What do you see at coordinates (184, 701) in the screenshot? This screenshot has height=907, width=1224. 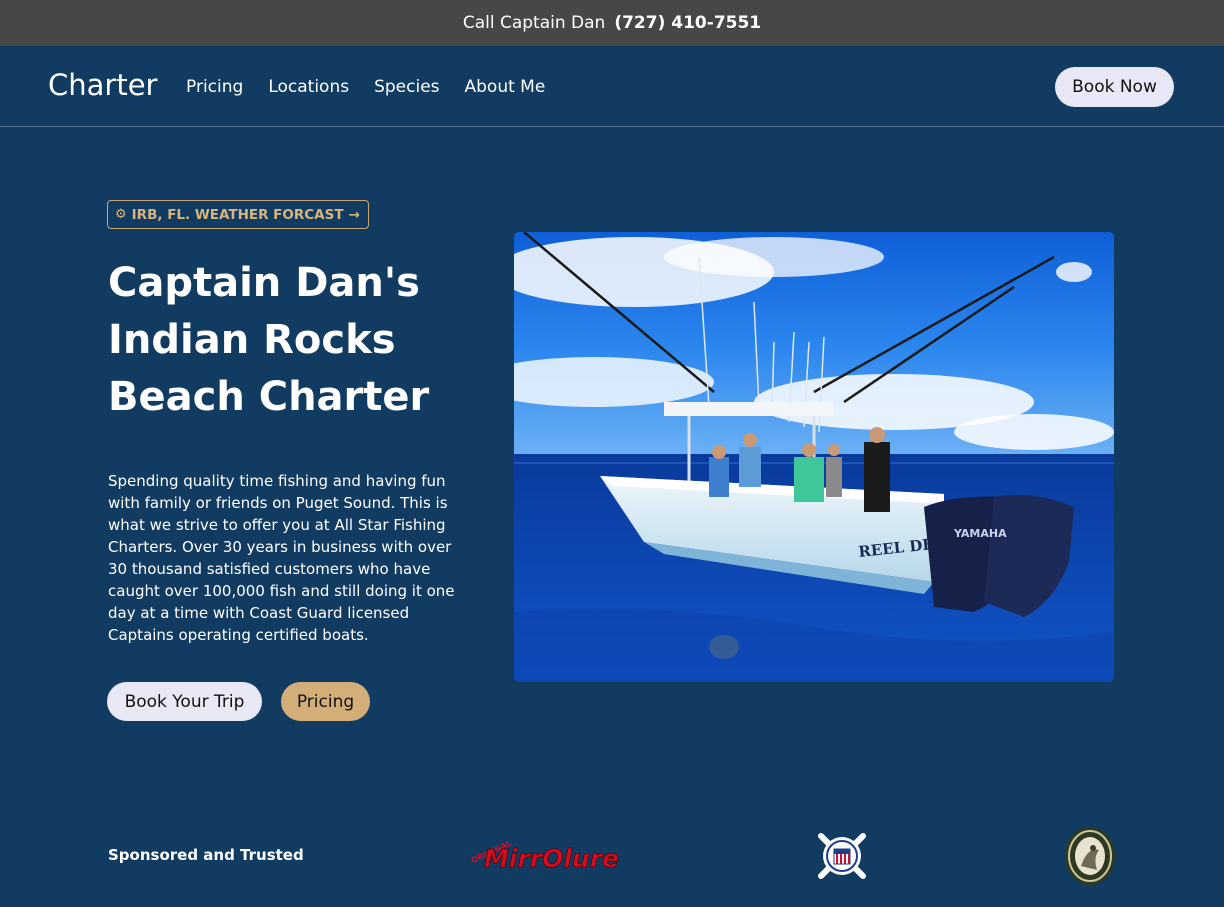 I see `book-your-trip-button: Book Your Trip` at bounding box center [184, 701].